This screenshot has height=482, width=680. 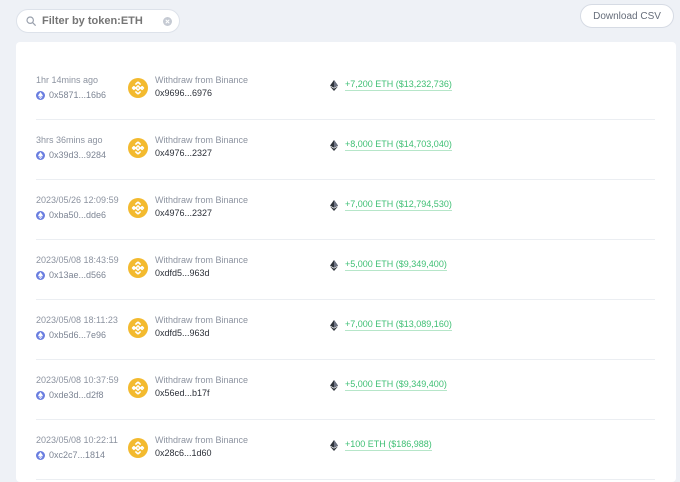 I want to click on recipient-address-text: 0x5871...16b6, so click(x=77, y=95).